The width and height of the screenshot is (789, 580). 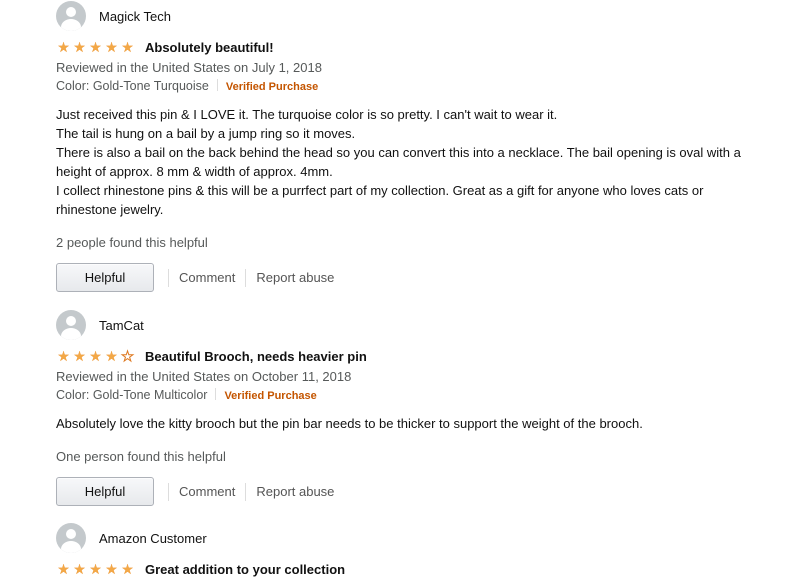 I want to click on reviewer-profile: Amazon Customer, so click(x=406, y=538).